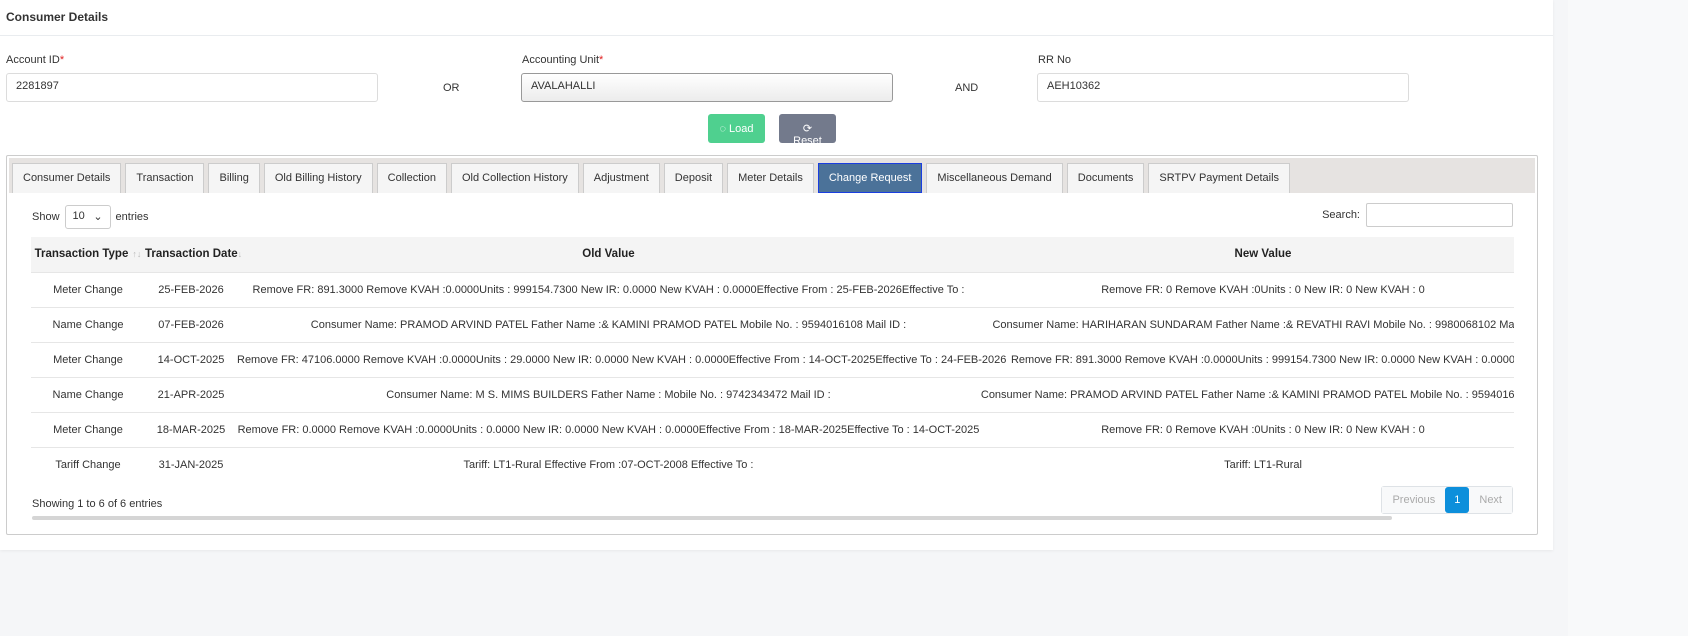 The image size is (1688, 636). What do you see at coordinates (192, 87) in the screenshot?
I see `account-id-input: 2281897` at bounding box center [192, 87].